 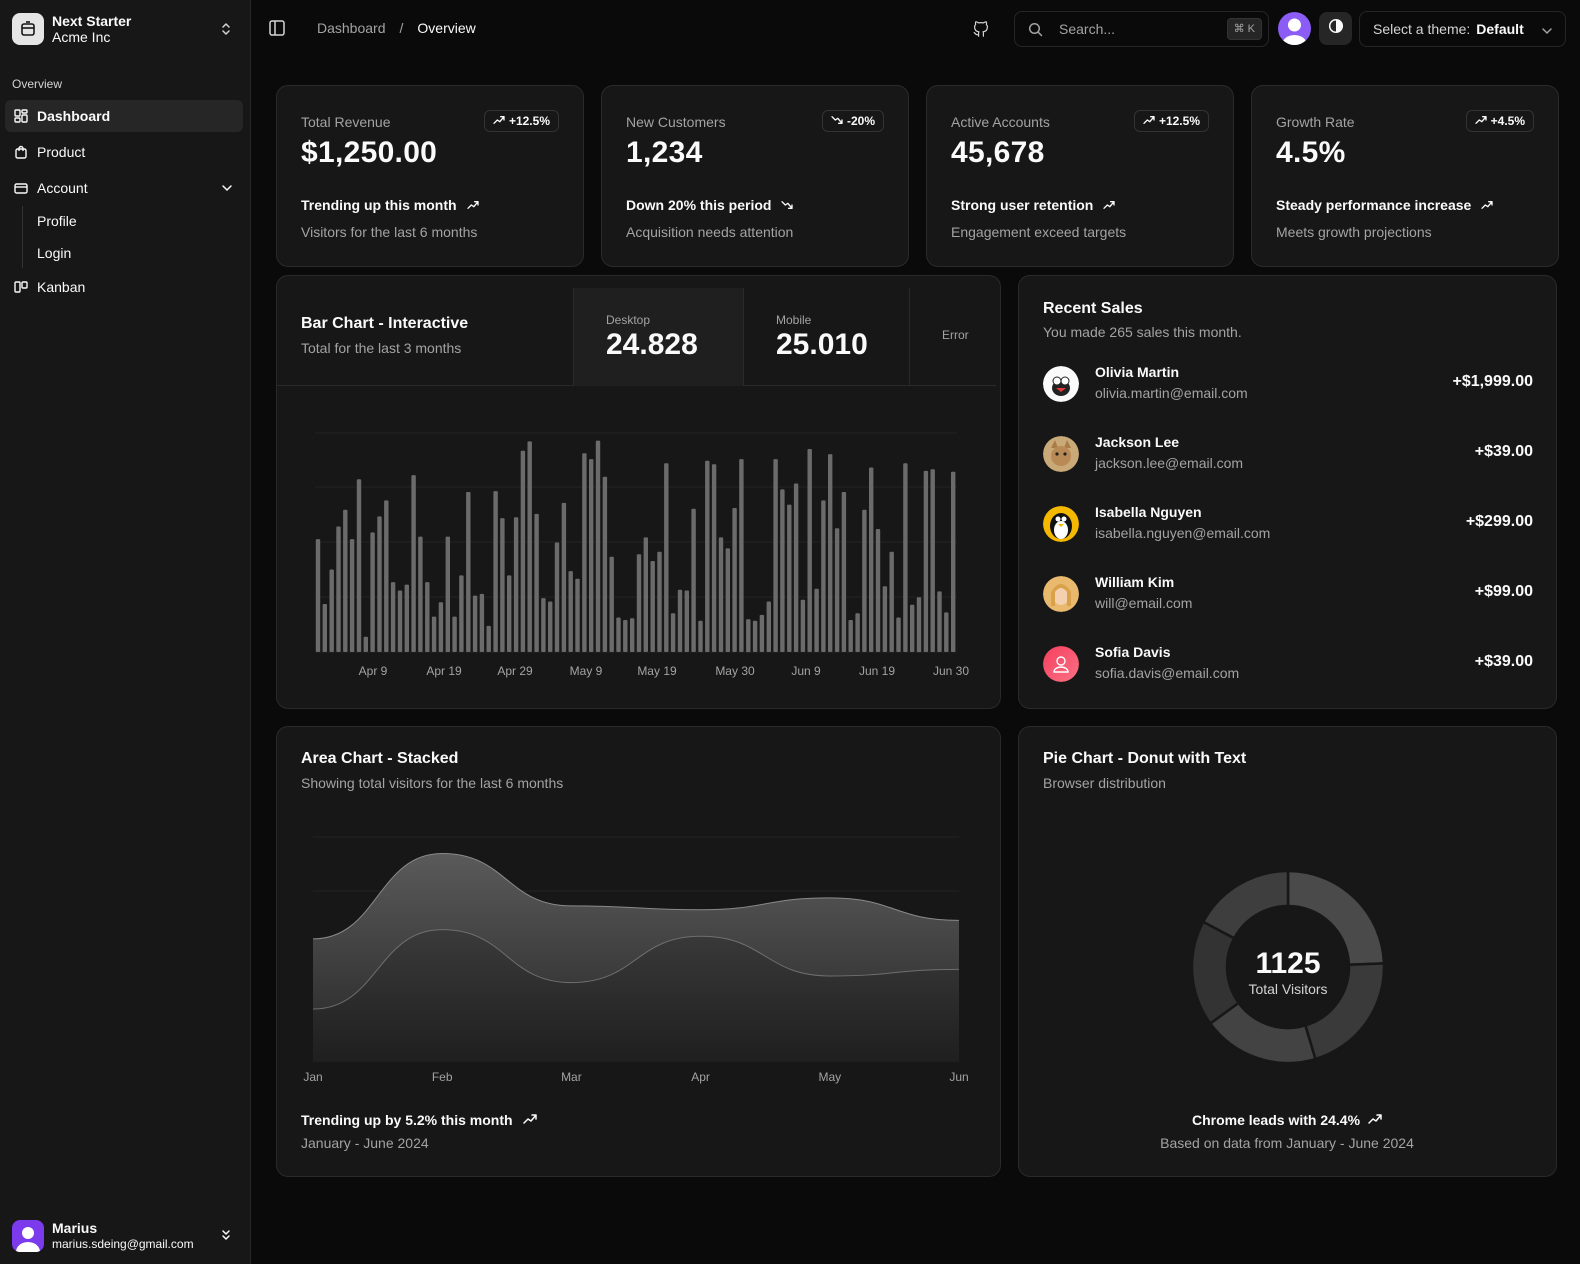 I want to click on metric-desktop-button: Desktop 24.828, so click(x=658, y=337).